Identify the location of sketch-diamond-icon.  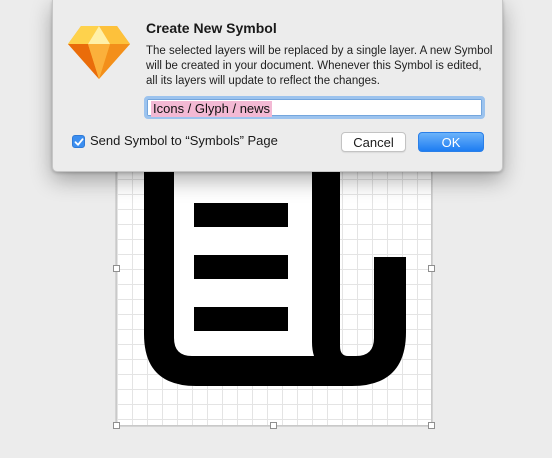
(99, 52).